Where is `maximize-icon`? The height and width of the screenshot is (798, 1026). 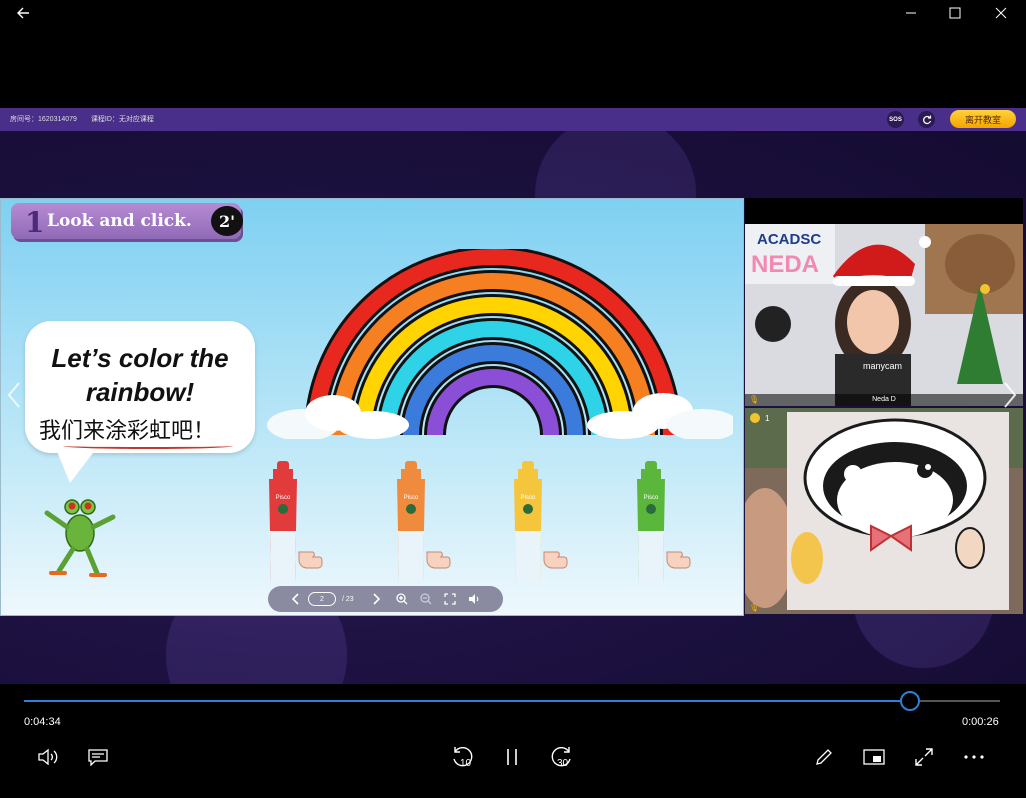 maximize-icon is located at coordinates (955, 13).